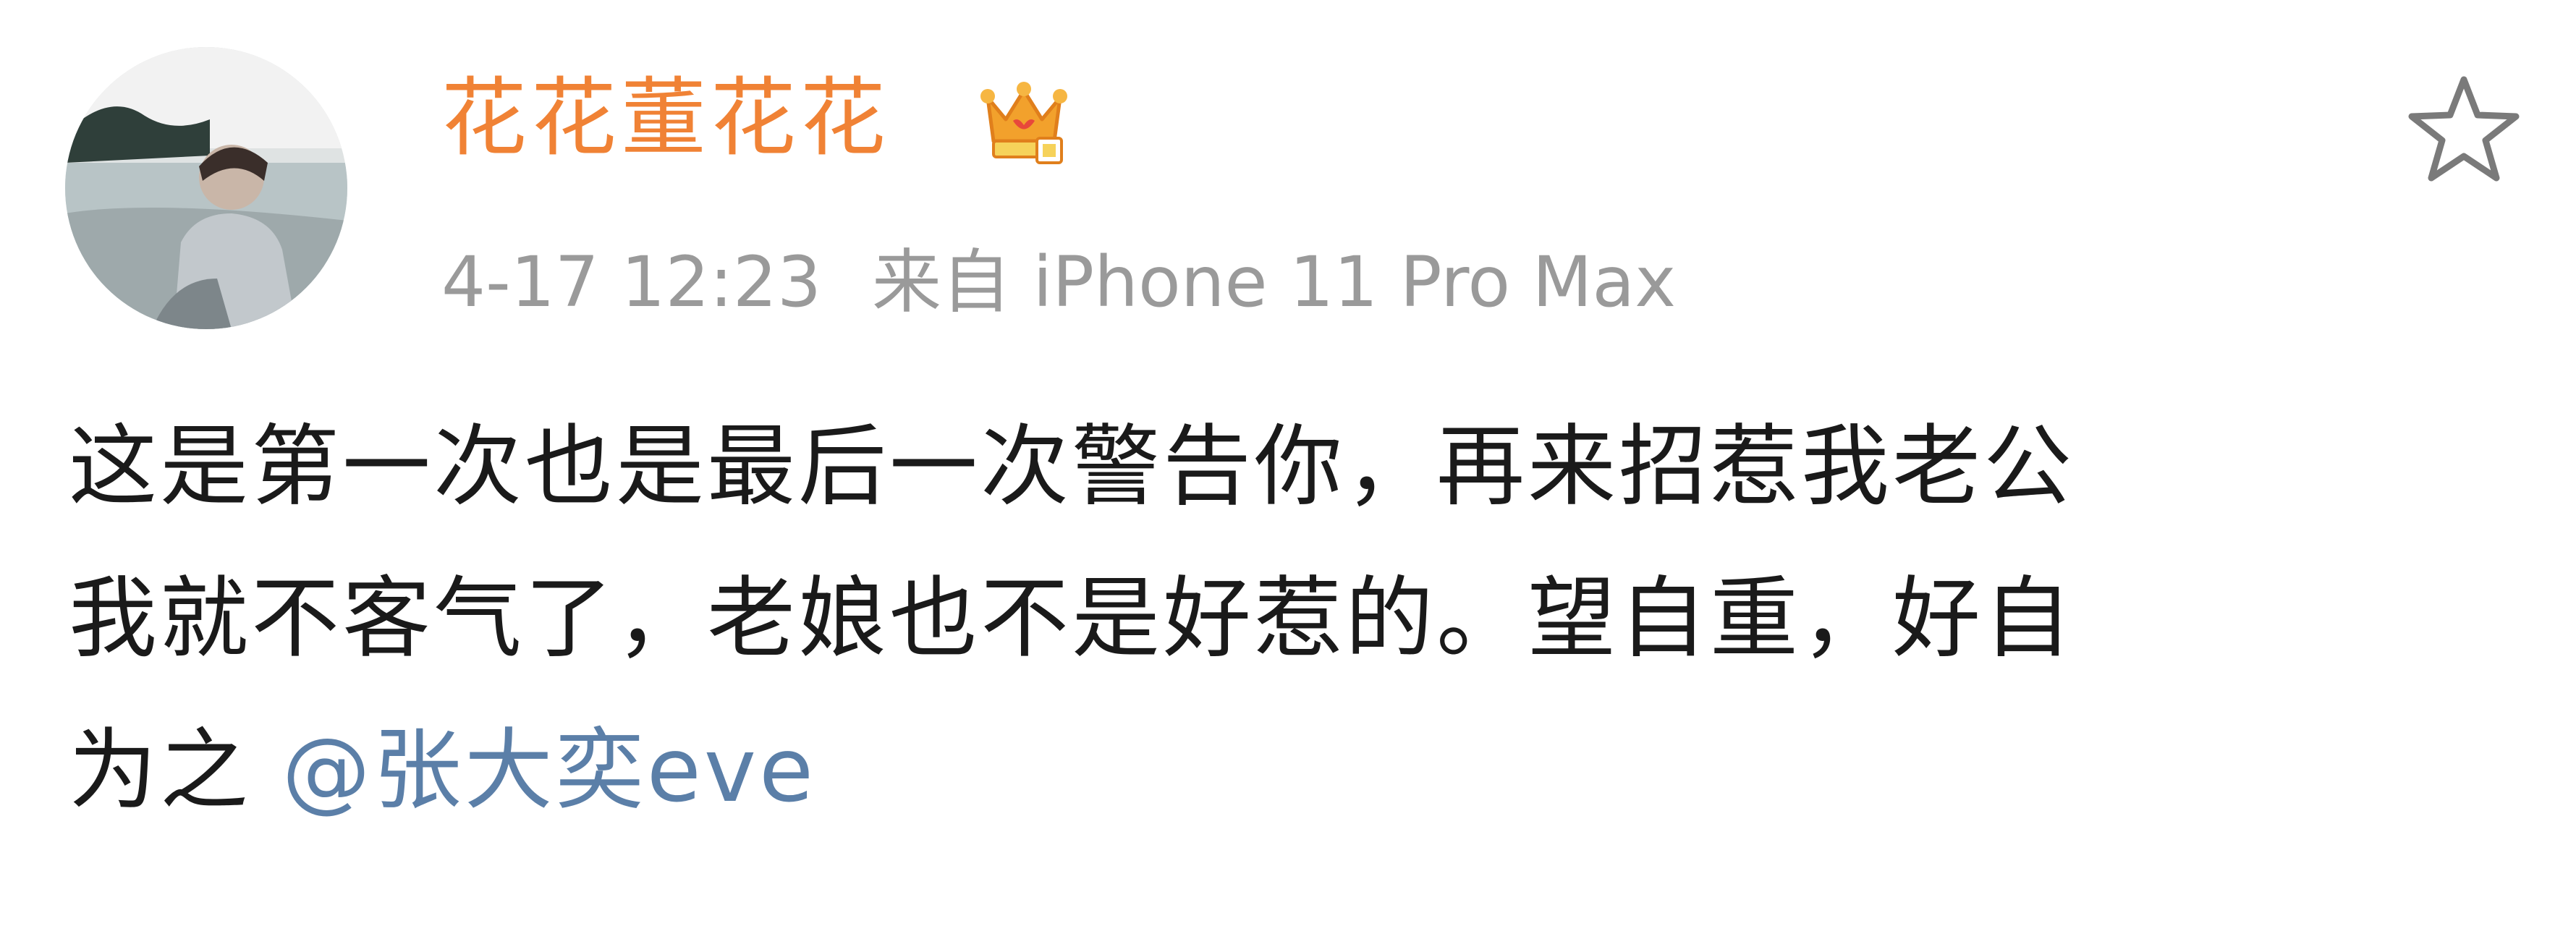 This screenshot has width=2576, height=926. Describe the element at coordinates (665, 118) in the screenshot. I see `author-name: 花花董花花` at that location.